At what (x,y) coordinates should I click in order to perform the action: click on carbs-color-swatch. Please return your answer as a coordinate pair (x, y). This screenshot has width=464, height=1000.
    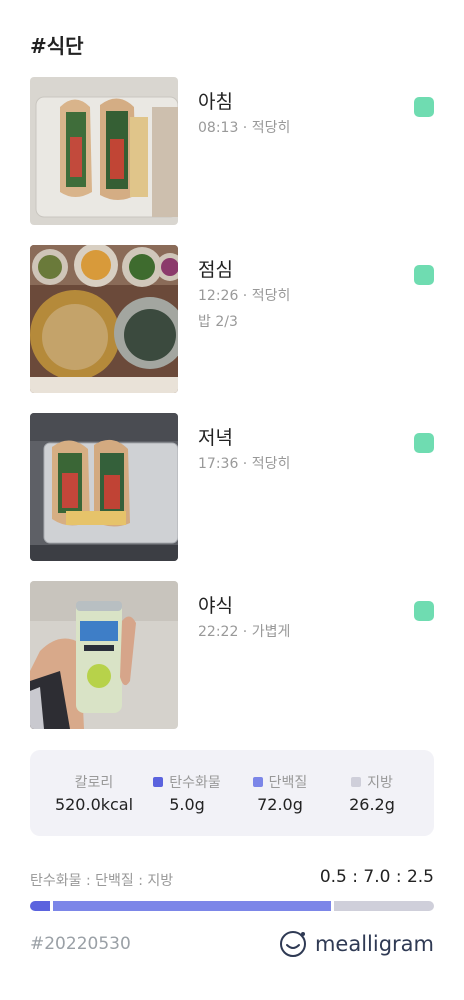
    Looking at the image, I should click on (158, 782).